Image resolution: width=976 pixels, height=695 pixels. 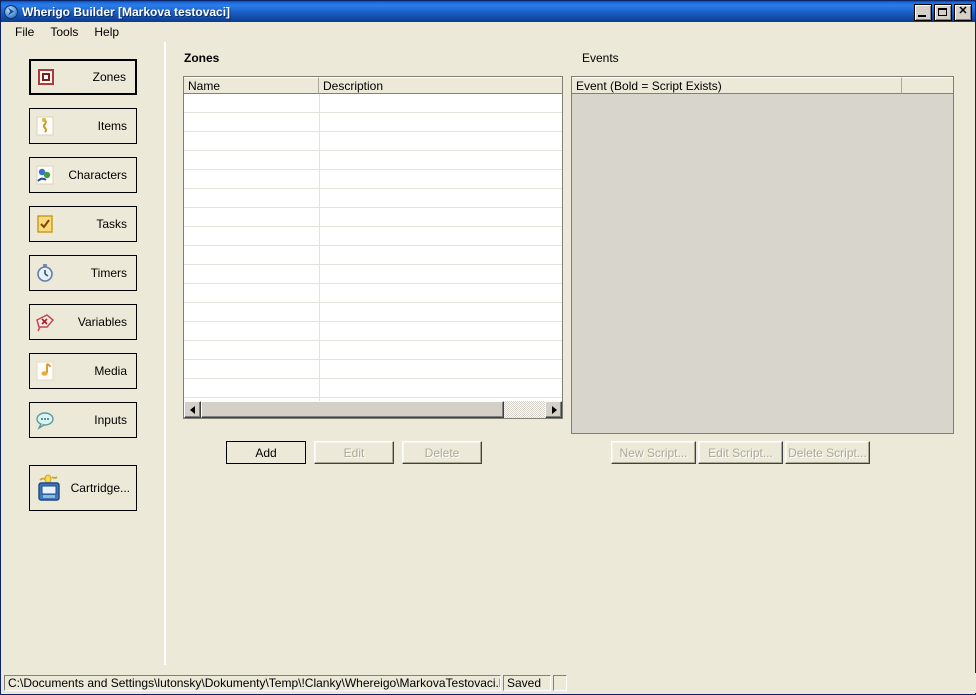 I want to click on zones-list-header: Name Description, so click(x=373, y=85).